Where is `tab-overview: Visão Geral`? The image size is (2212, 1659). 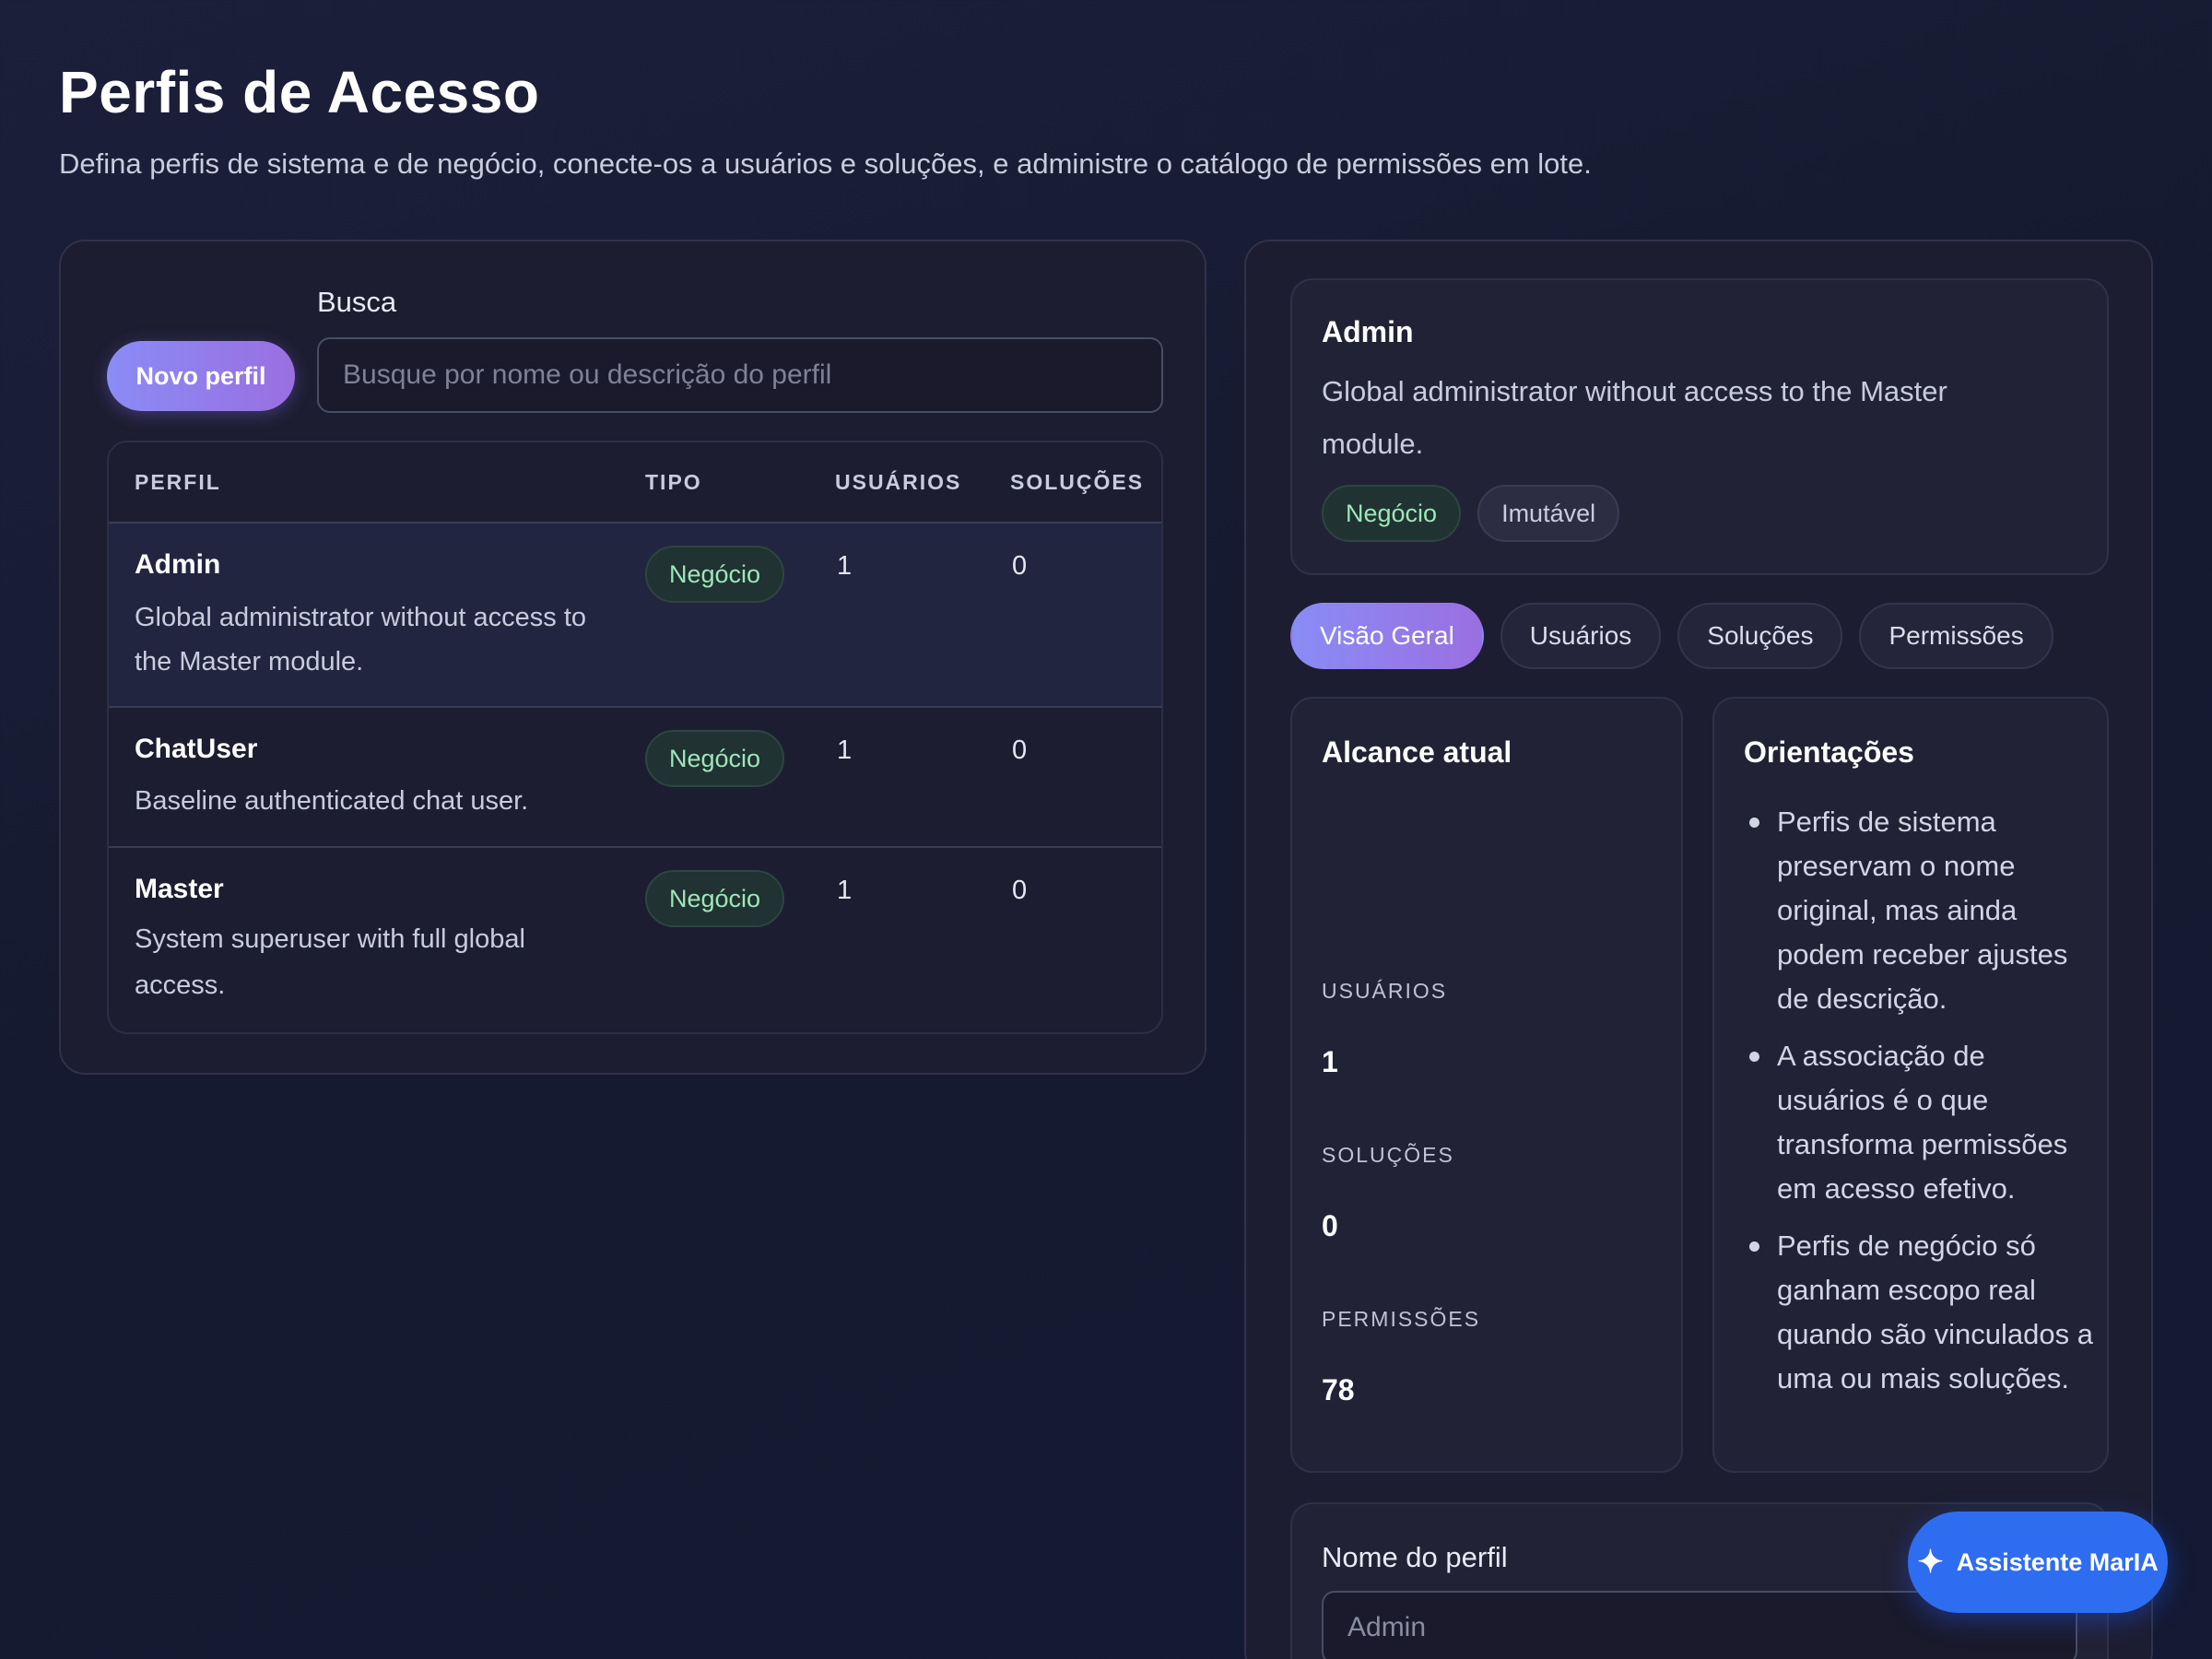 tab-overview: Visão Geral is located at coordinates (1387, 636).